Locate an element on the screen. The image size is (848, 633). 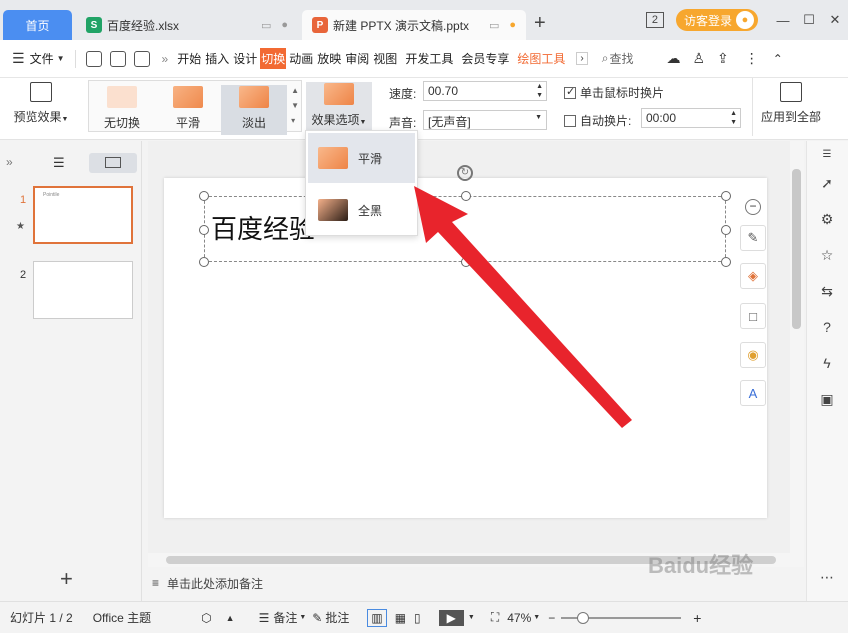
effect-option-smooth: 平滑 is located at coordinates (361, 158).